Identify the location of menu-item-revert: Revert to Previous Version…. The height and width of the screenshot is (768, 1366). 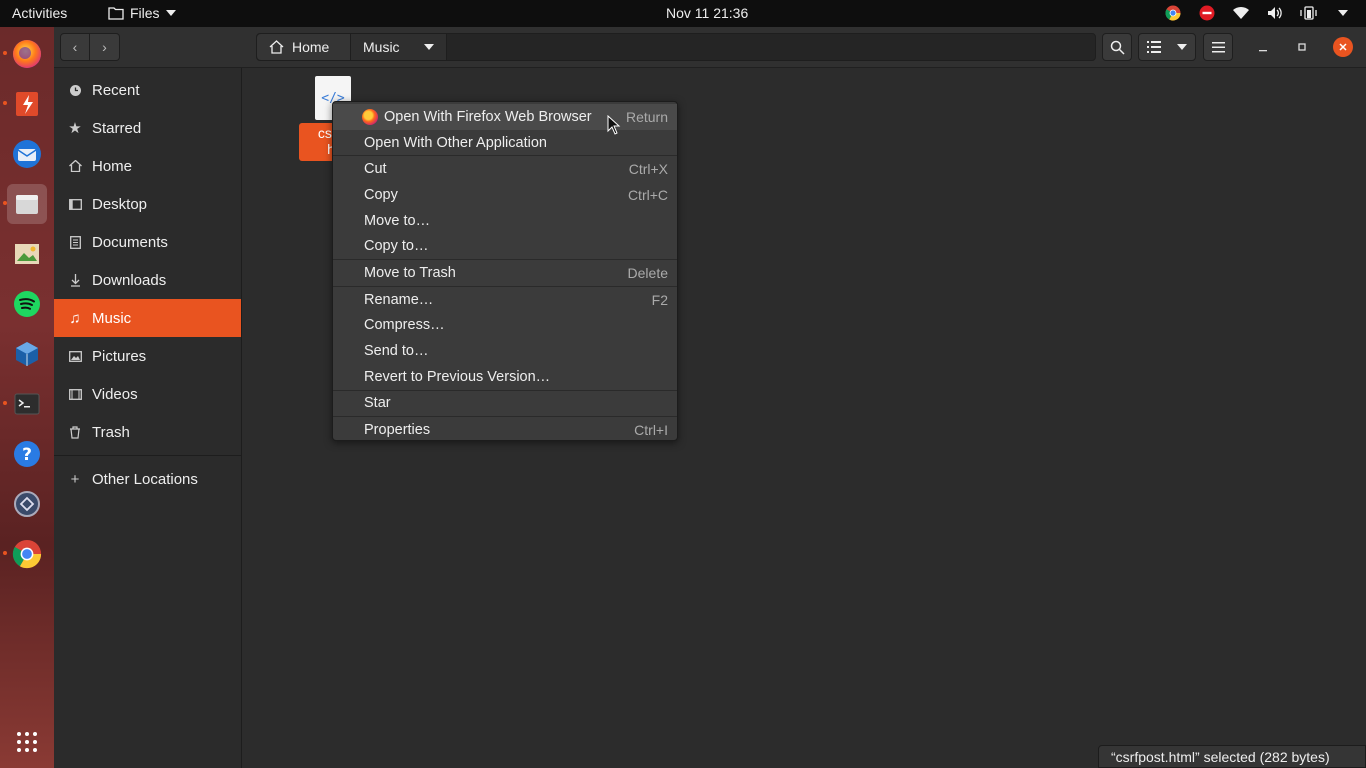
(505, 377).